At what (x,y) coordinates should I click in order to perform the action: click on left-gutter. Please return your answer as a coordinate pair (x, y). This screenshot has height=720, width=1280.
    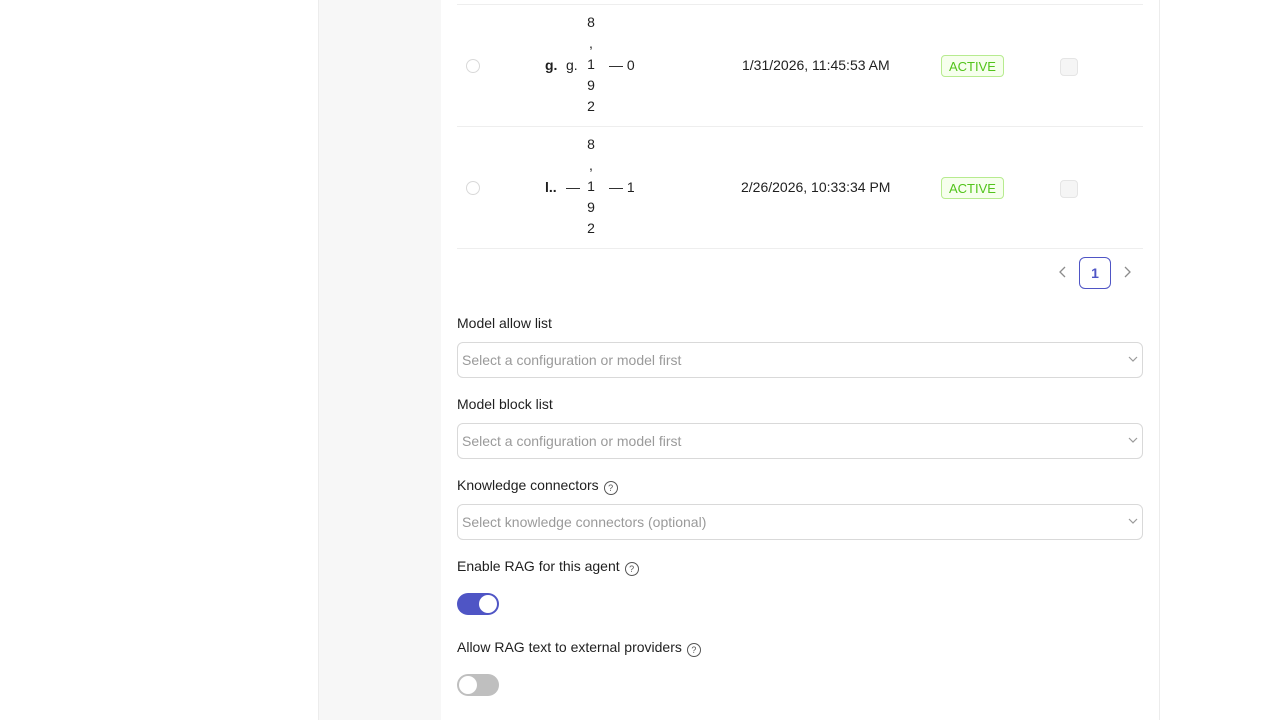
    Looking at the image, I should click on (380, 360).